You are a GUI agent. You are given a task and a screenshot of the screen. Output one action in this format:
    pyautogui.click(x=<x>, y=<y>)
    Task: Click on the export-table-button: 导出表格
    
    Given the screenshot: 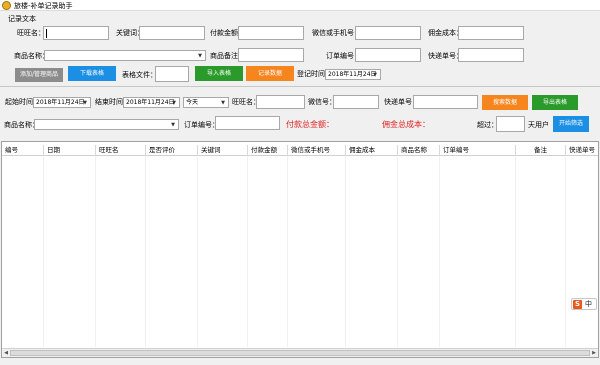 What is the action you would take?
    pyautogui.click(x=555, y=102)
    